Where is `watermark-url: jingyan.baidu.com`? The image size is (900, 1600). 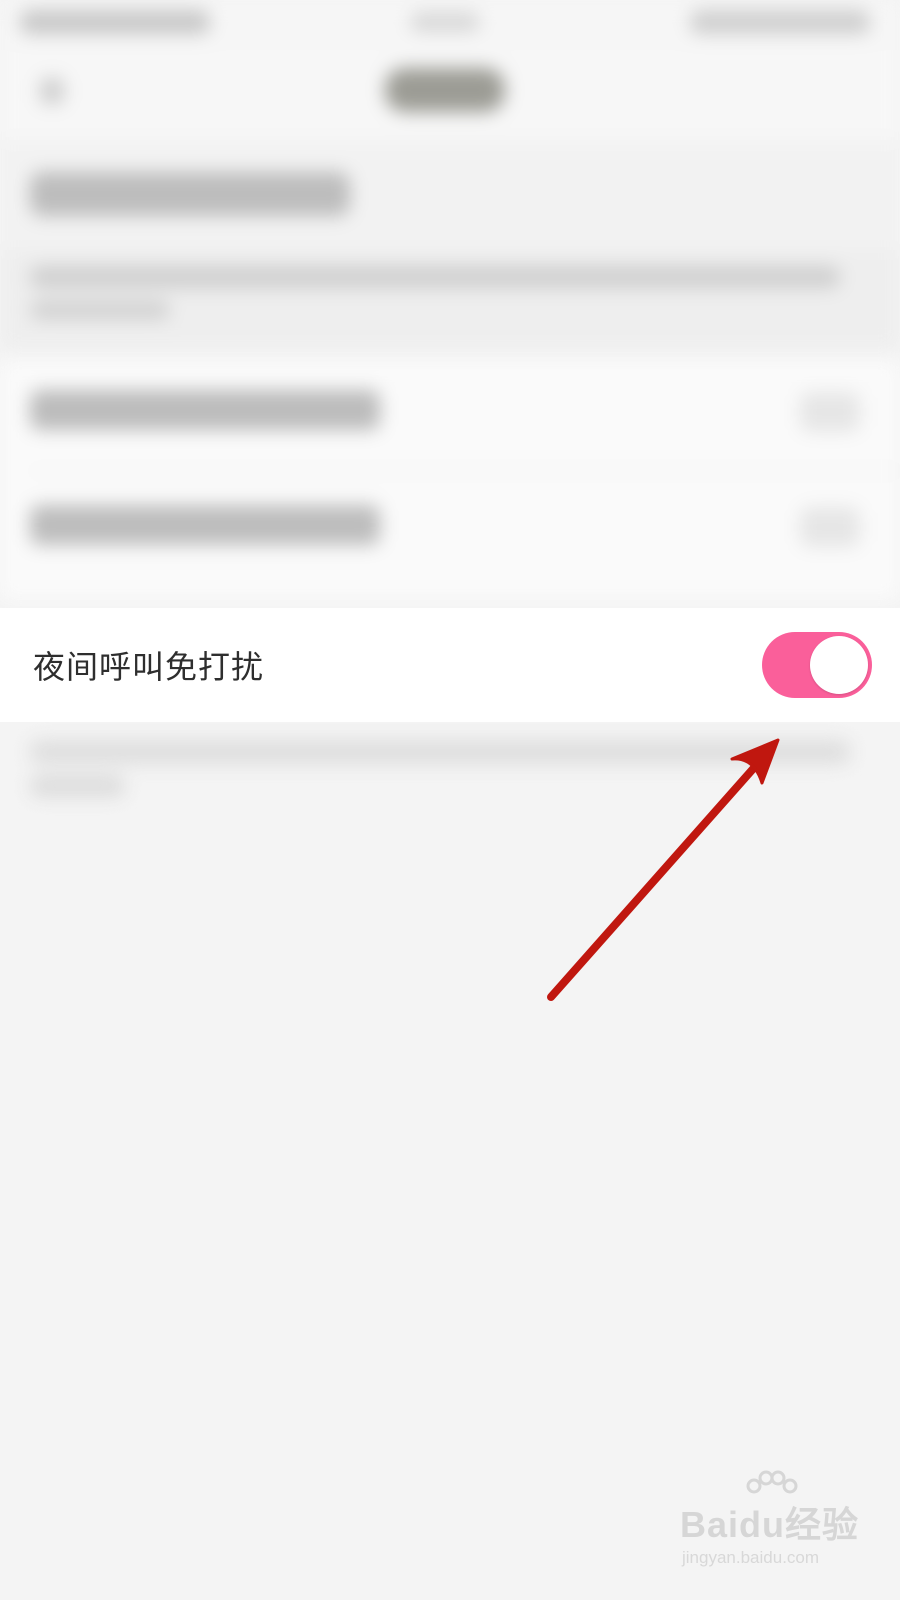 watermark-url: jingyan.baidu.com is located at coordinates (751, 1557).